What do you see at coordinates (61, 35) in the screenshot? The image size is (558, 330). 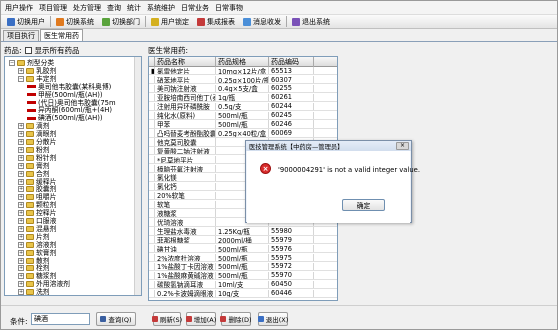 I see `tab-doctor-common-drugs: 医生常用药` at bounding box center [61, 35].